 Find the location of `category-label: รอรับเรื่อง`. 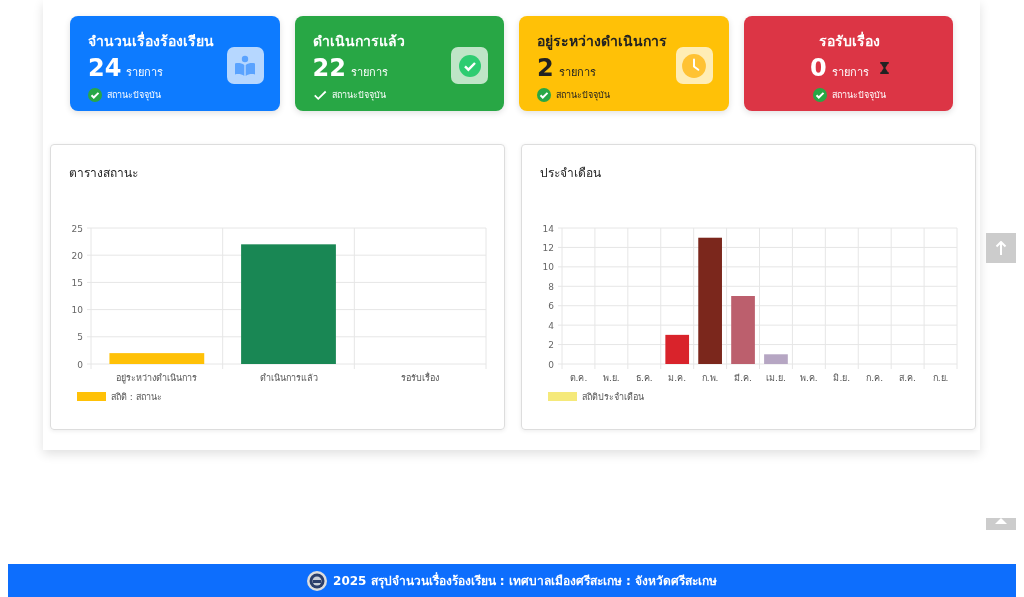

category-label: รอรับเรื่อง is located at coordinates (420, 378).